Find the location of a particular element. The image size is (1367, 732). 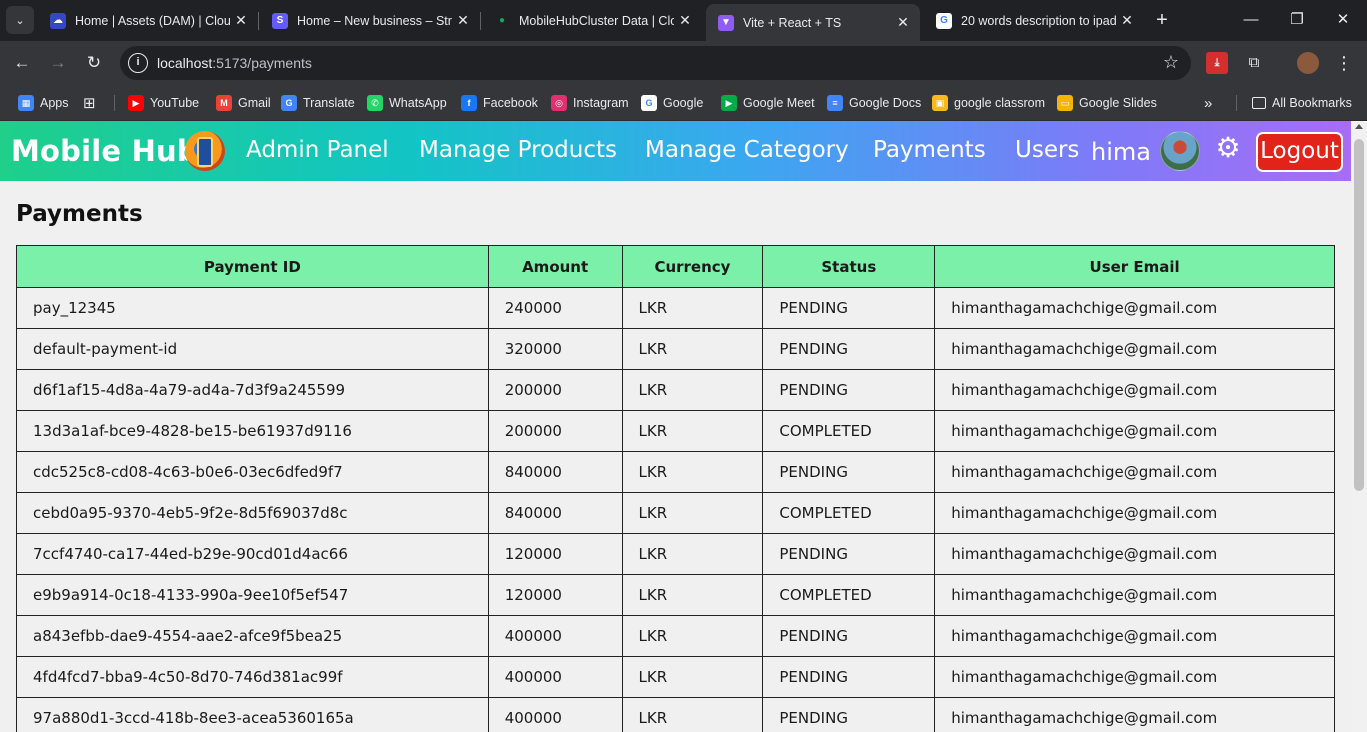

bookmark-youtube: ▶ YouTube is located at coordinates (163, 103).